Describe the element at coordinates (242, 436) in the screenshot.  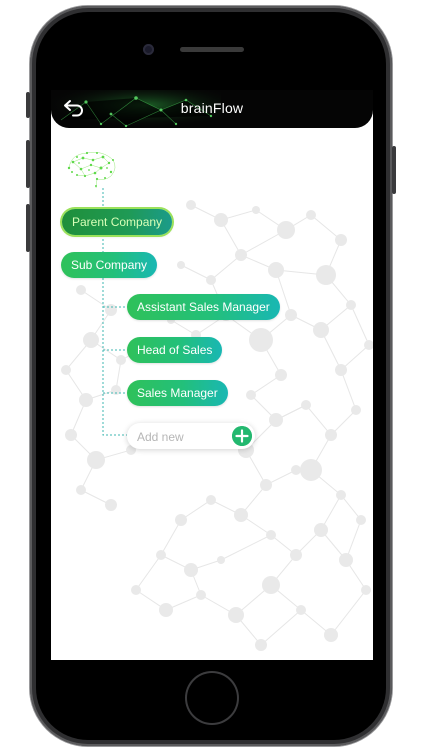
I see `plus-icon` at that location.